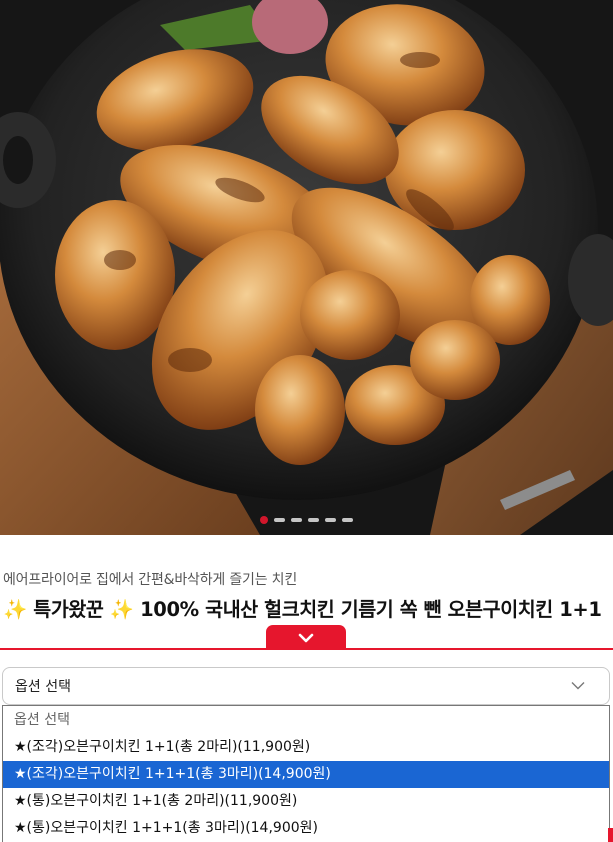 Image resolution: width=613 pixels, height=842 pixels. What do you see at coordinates (306, 828) in the screenshot?
I see `option-item: ★(통)오븐구이치킨 1+1+1(총 3마리)(14,900원)` at bounding box center [306, 828].